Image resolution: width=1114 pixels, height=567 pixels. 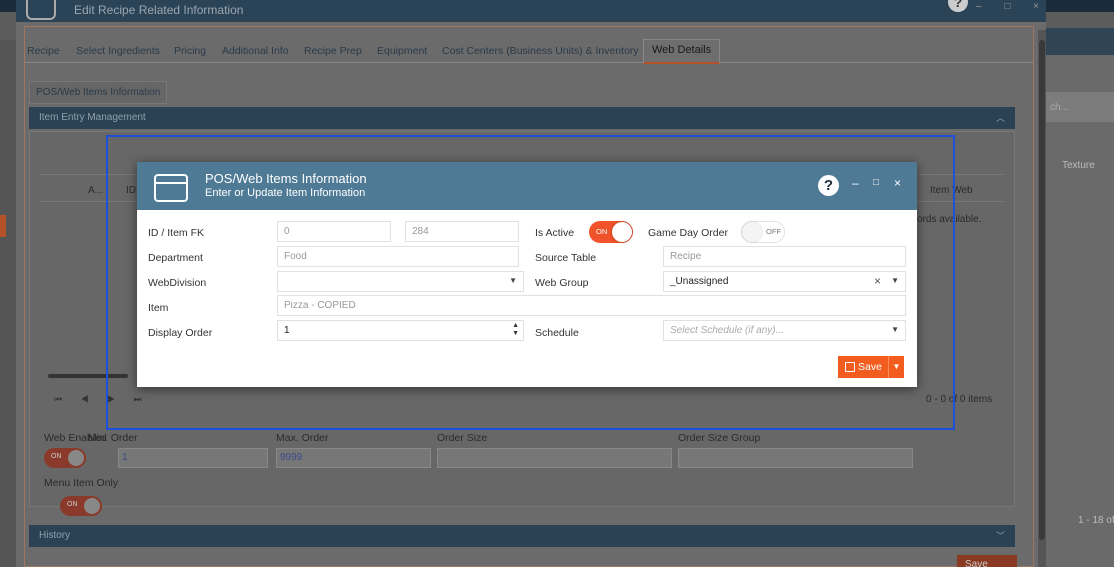 What do you see at coordinates (334, 231) in the screenshot?
I see `id-input: 0` at bounding box center [334, 231].